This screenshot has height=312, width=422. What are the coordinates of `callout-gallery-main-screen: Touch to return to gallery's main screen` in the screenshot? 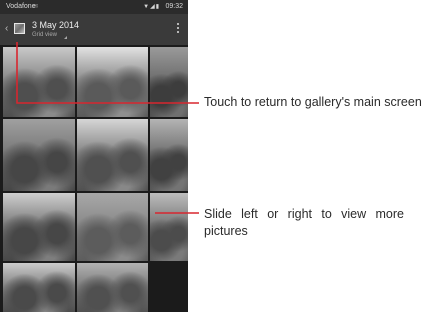 It's located at (313, 102).